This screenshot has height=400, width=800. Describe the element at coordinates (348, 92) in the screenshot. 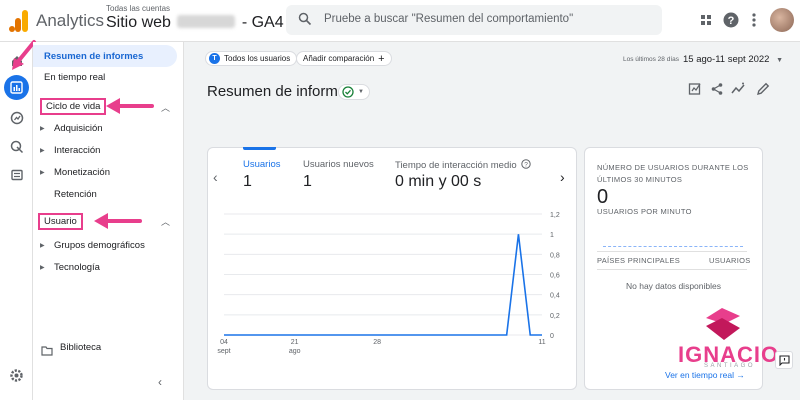

I see `check-circle-icon` at that location.